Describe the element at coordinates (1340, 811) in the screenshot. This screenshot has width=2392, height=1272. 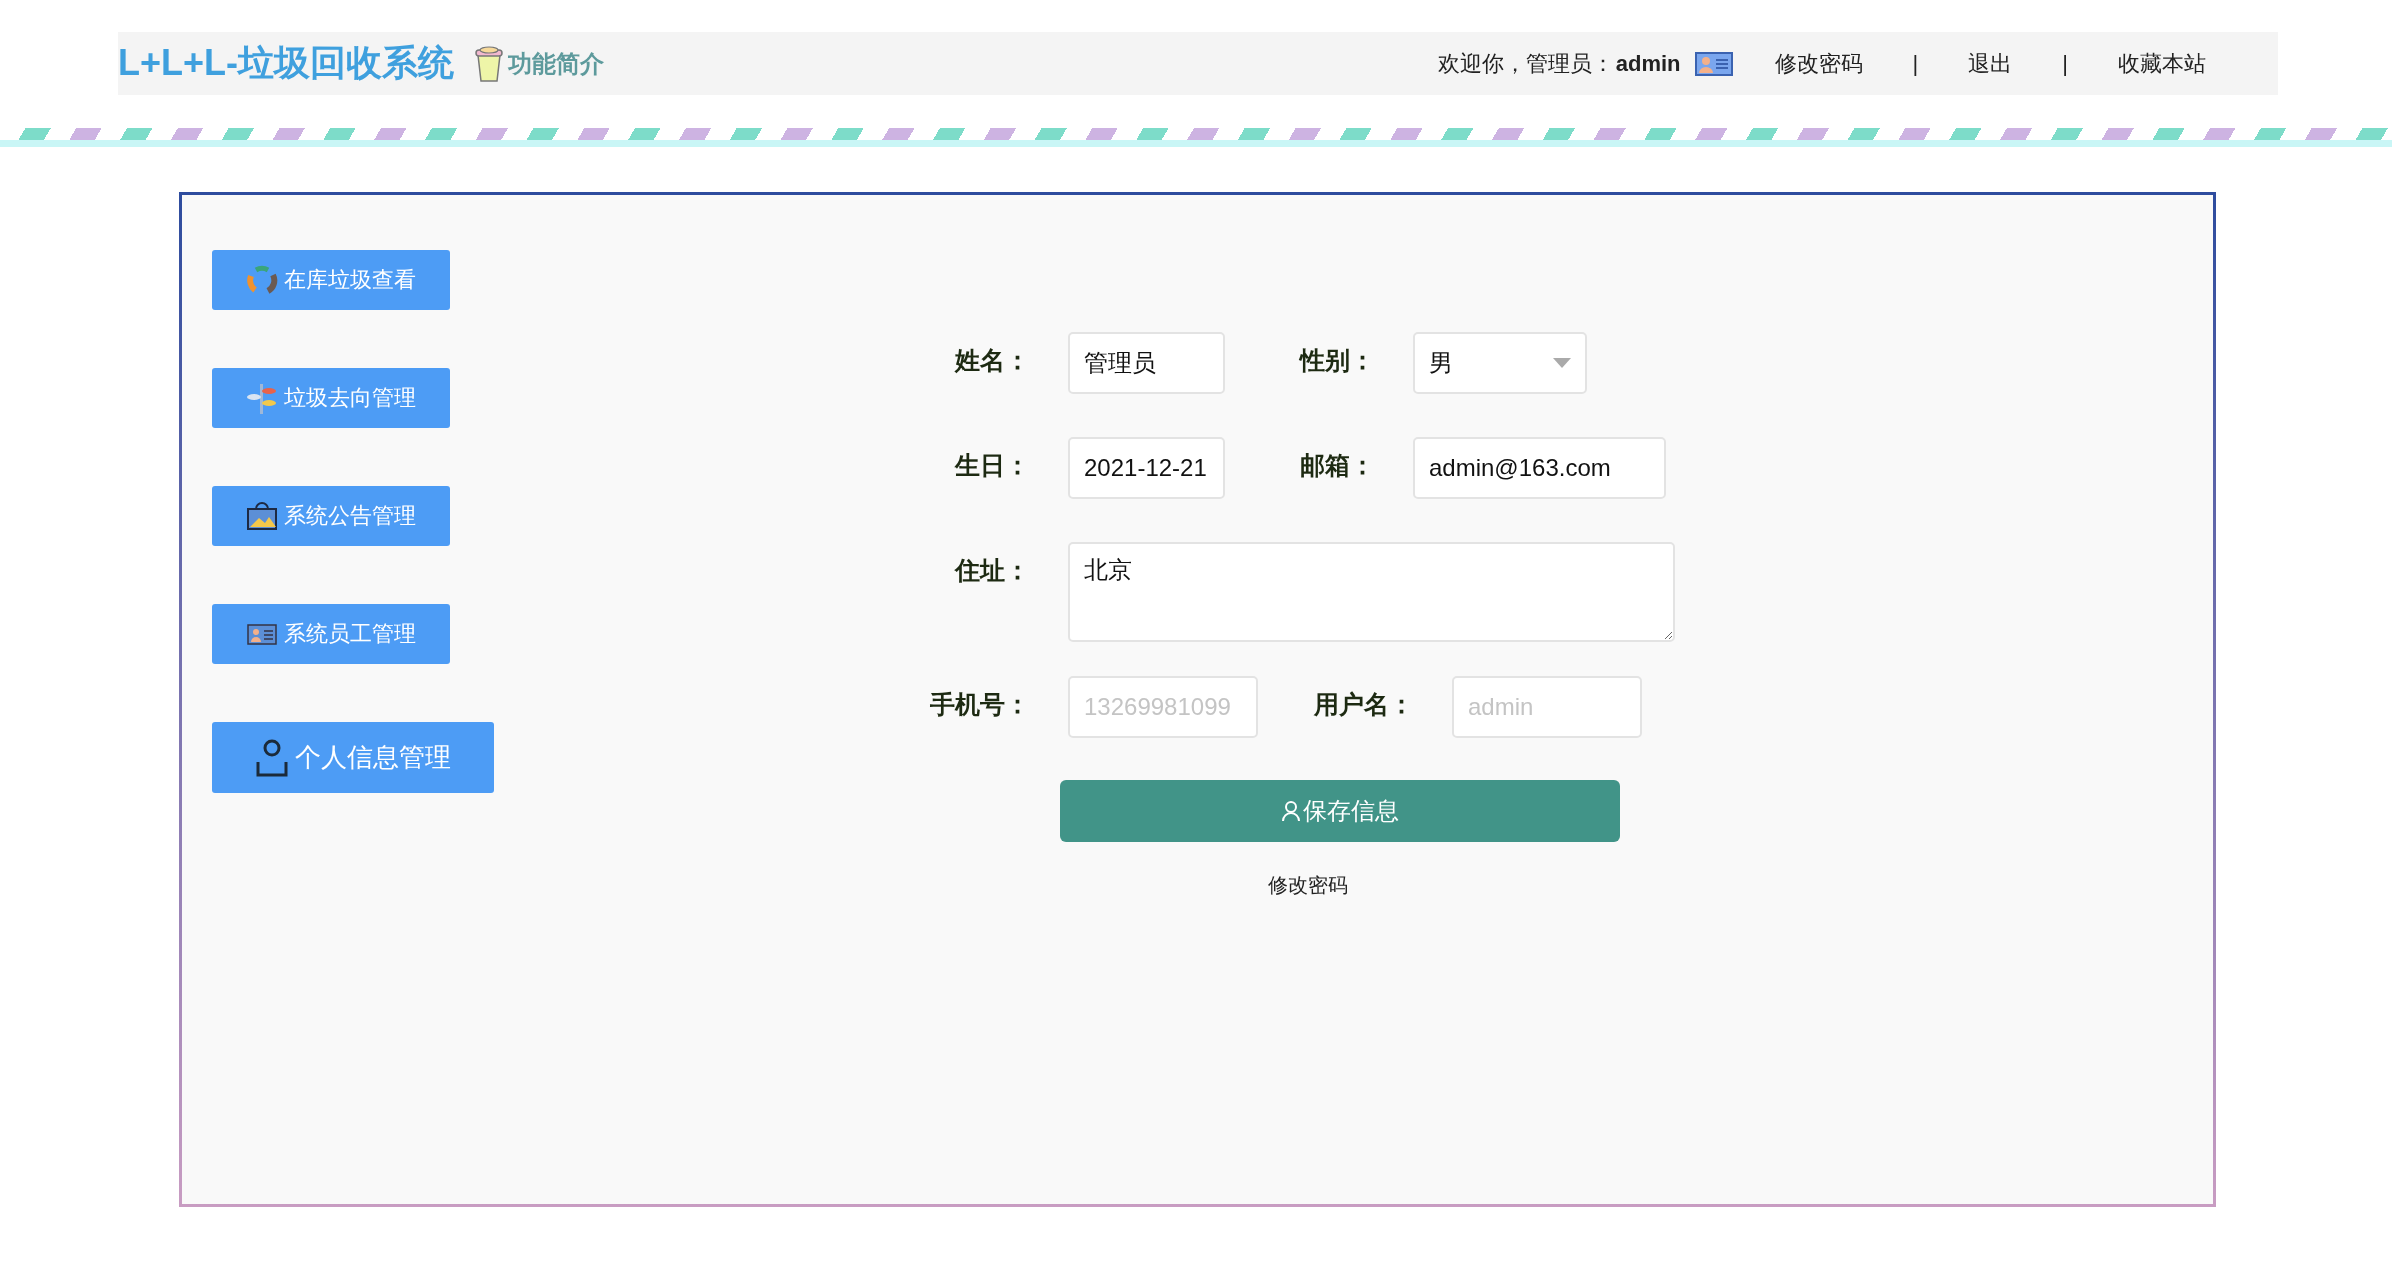
I see `save-button: 保存信息` at that location.